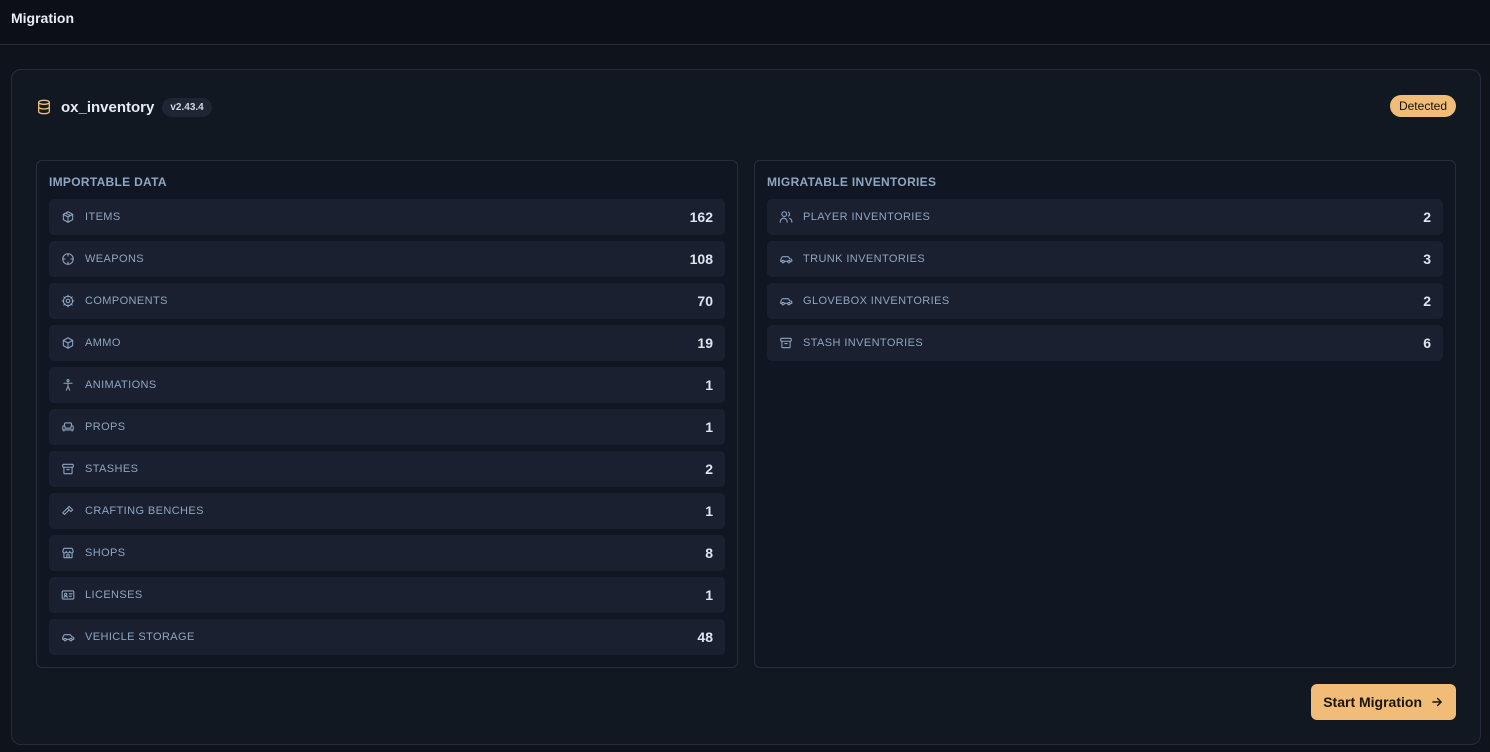  Describe the element at coordinates (387, 595) in the screenshot. I see `importable-row-licenses: LICENSES 1` at that location.